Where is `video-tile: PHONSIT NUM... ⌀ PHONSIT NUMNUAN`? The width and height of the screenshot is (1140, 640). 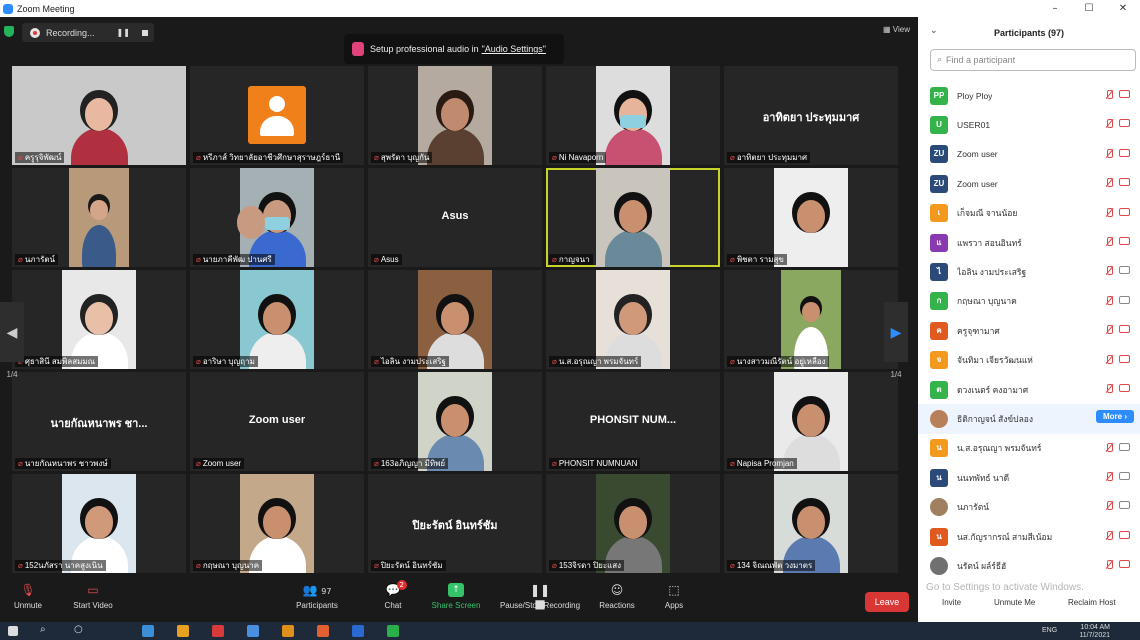 video-tile: PHONSIT NUM... ⌀ PHONSIT NUMNUAN is located at coordinates (633, 421).